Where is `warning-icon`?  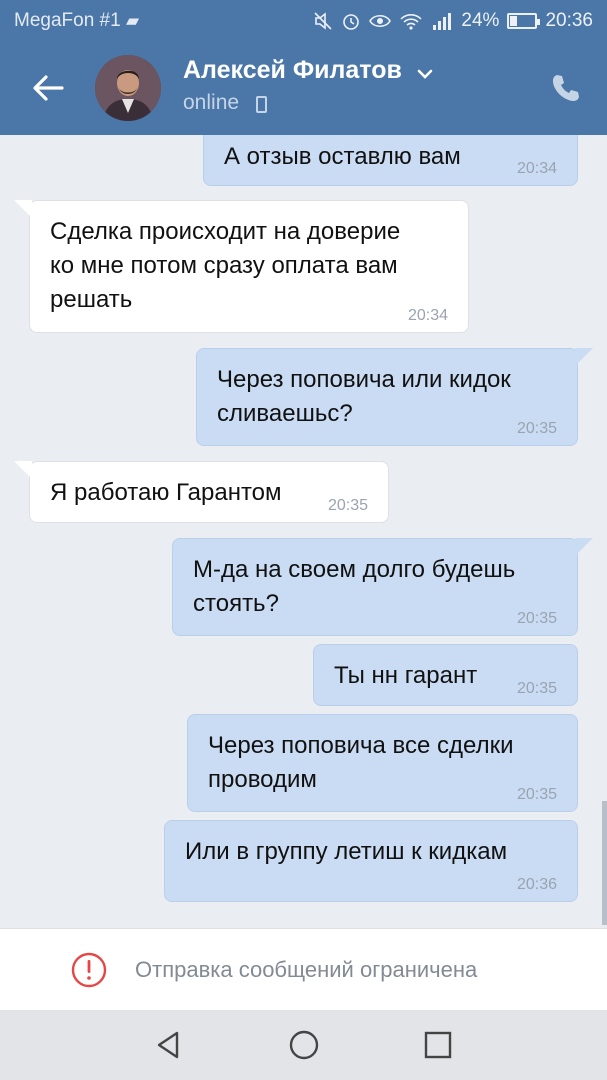
warning-icon is located at coordinates (89, 970).